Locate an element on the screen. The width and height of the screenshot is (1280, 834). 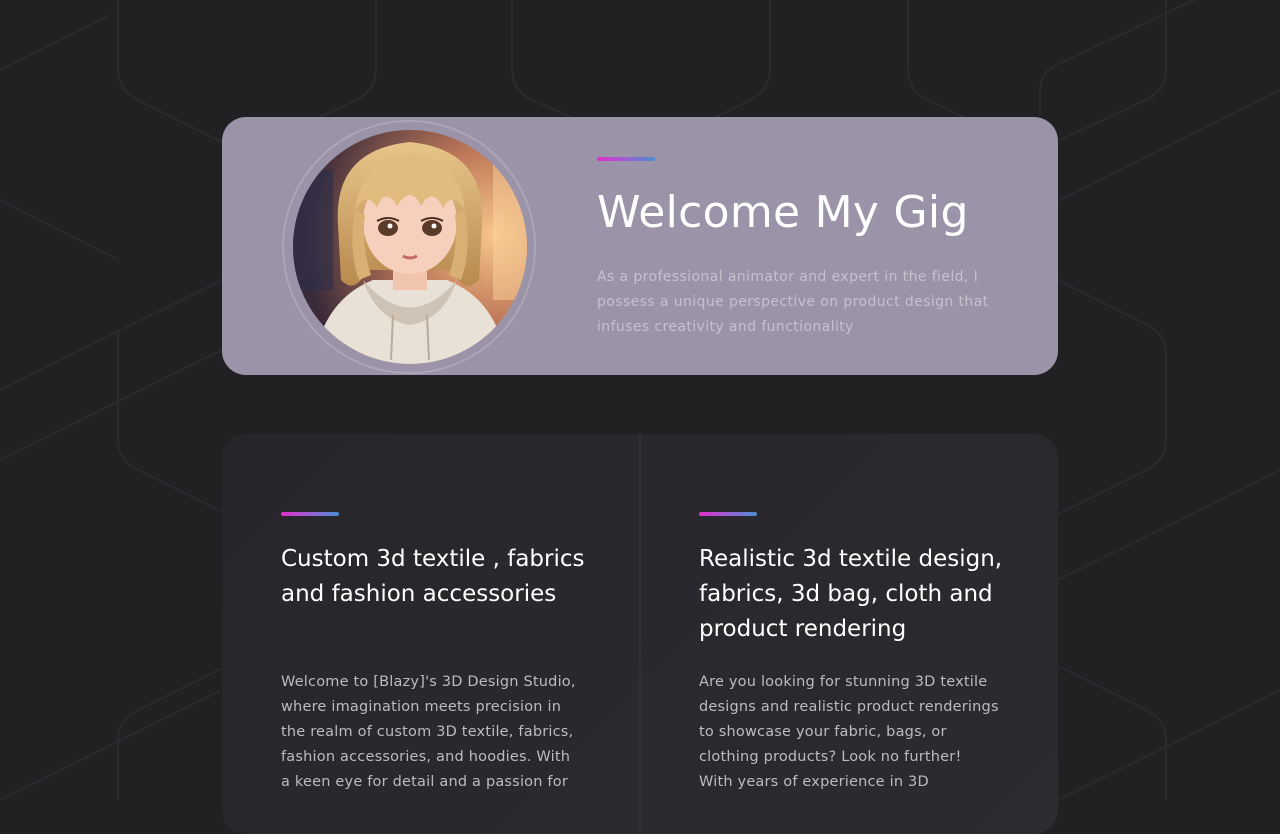
avatar-illustration is located at coordinates (410, 247).